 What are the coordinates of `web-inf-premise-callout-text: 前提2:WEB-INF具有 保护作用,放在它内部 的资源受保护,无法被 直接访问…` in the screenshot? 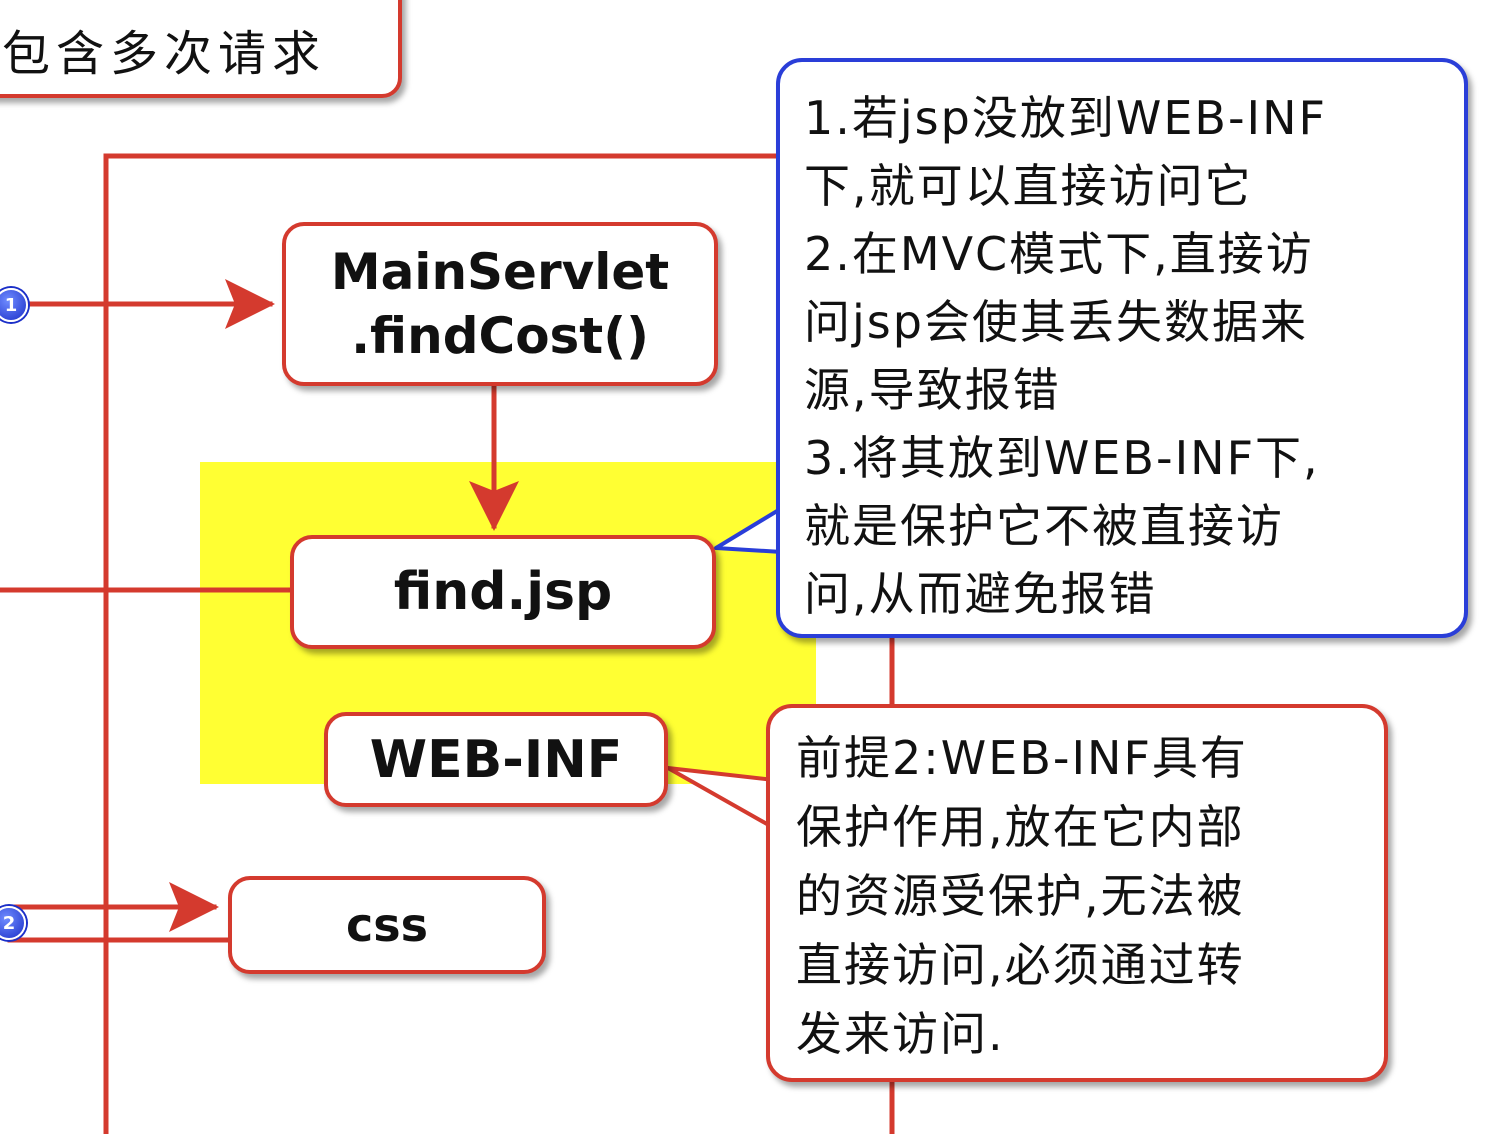 It's located at (1022, 896).